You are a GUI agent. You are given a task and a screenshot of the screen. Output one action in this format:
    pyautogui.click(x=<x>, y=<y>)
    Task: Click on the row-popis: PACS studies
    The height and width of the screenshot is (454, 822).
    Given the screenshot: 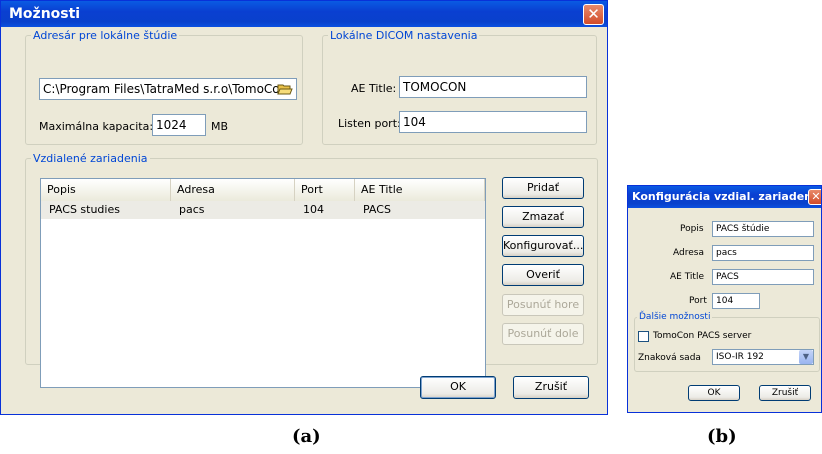 What is the action you would take?
    pyautogui.click(x=84, y=209)
    